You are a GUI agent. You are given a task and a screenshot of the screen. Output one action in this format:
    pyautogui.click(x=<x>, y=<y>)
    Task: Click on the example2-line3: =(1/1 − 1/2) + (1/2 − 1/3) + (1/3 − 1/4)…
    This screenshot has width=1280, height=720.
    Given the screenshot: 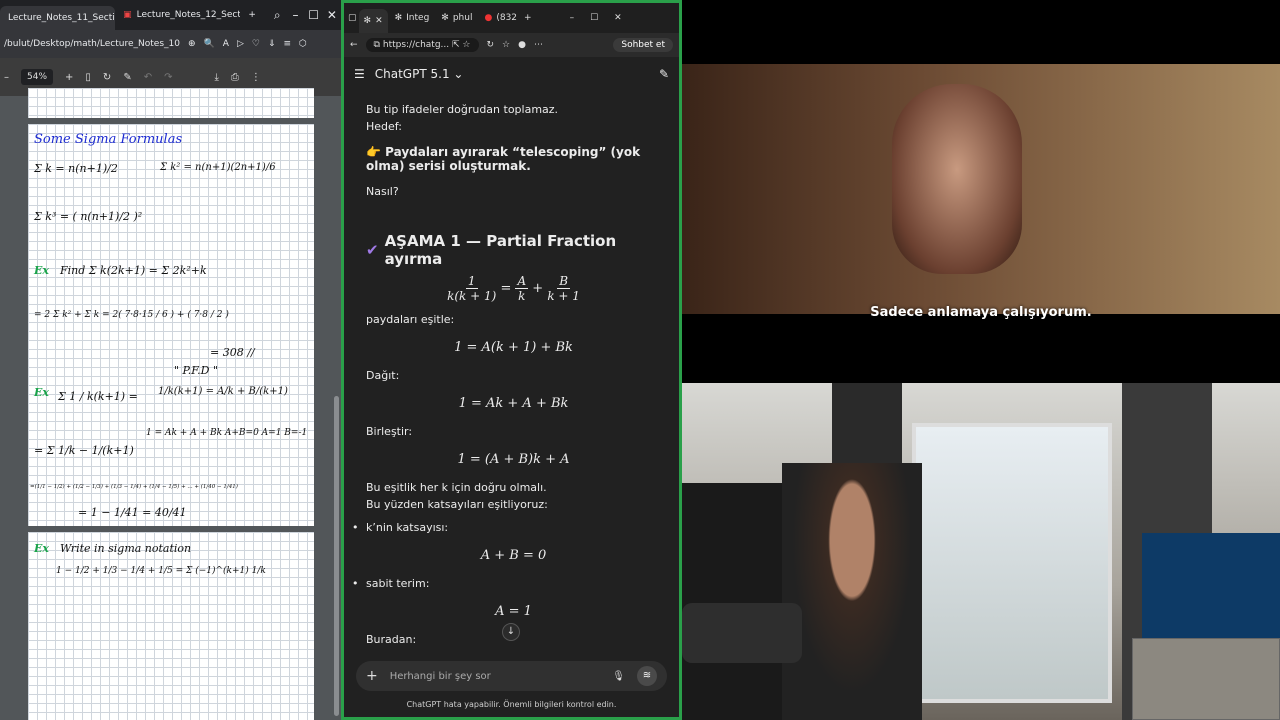 What is the action you would take?
    pyautogui.click(x=134, y=487)
    